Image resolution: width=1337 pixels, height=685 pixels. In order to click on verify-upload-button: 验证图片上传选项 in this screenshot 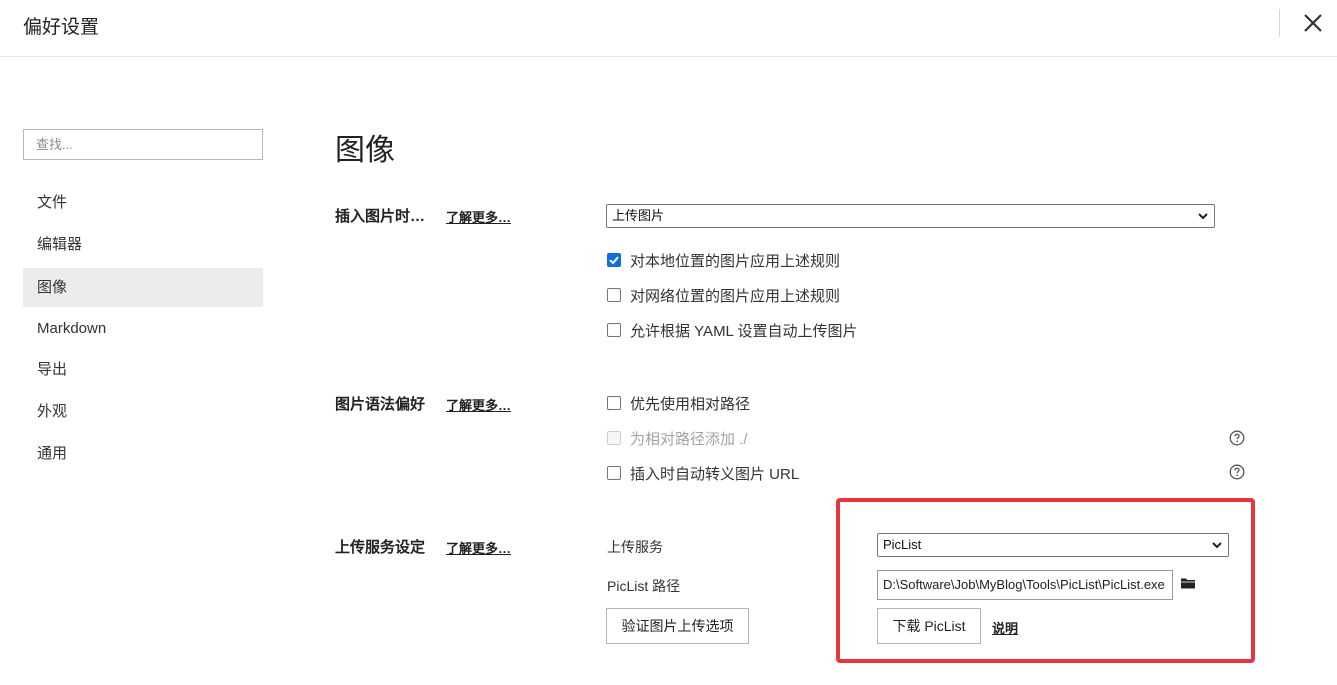, I will do `click(677, 626)`.